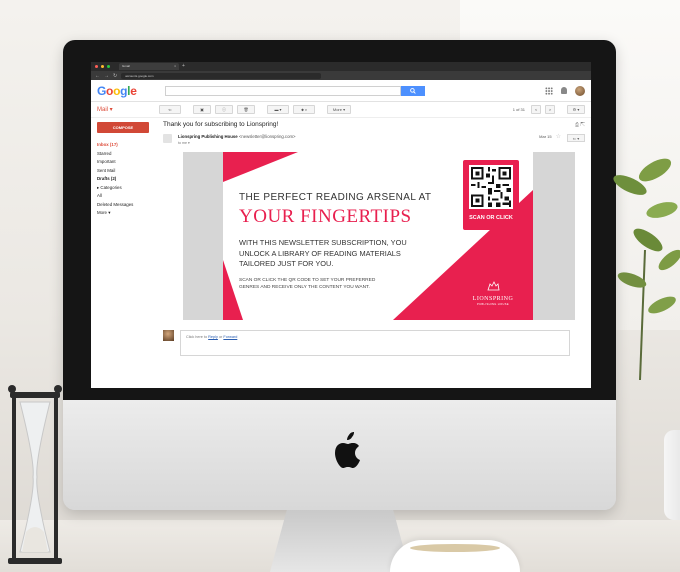 The height and width of the screenshot is (572, 680). Describe the element at coordinates (549, 90) in the screenshot. I see `apps-grid-icon` at that location.